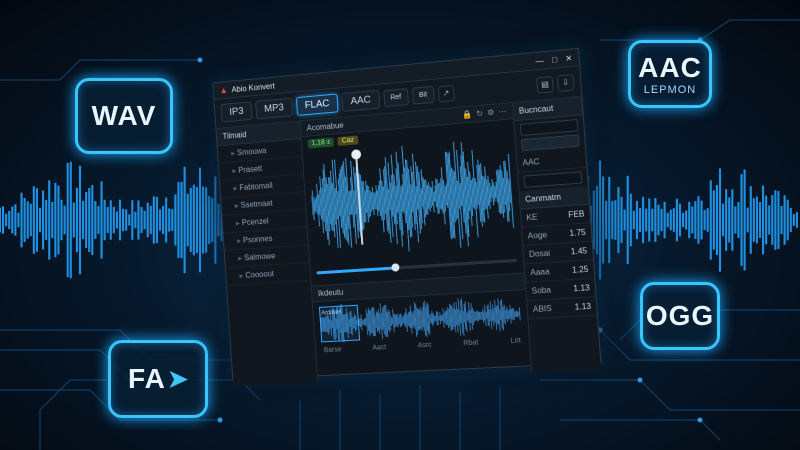 The height and width of the screenshot is (450, 800). Describe the element at coordinates (321, 143) in the screenshot. I see `level-chip: 1,18 ±` at that location.